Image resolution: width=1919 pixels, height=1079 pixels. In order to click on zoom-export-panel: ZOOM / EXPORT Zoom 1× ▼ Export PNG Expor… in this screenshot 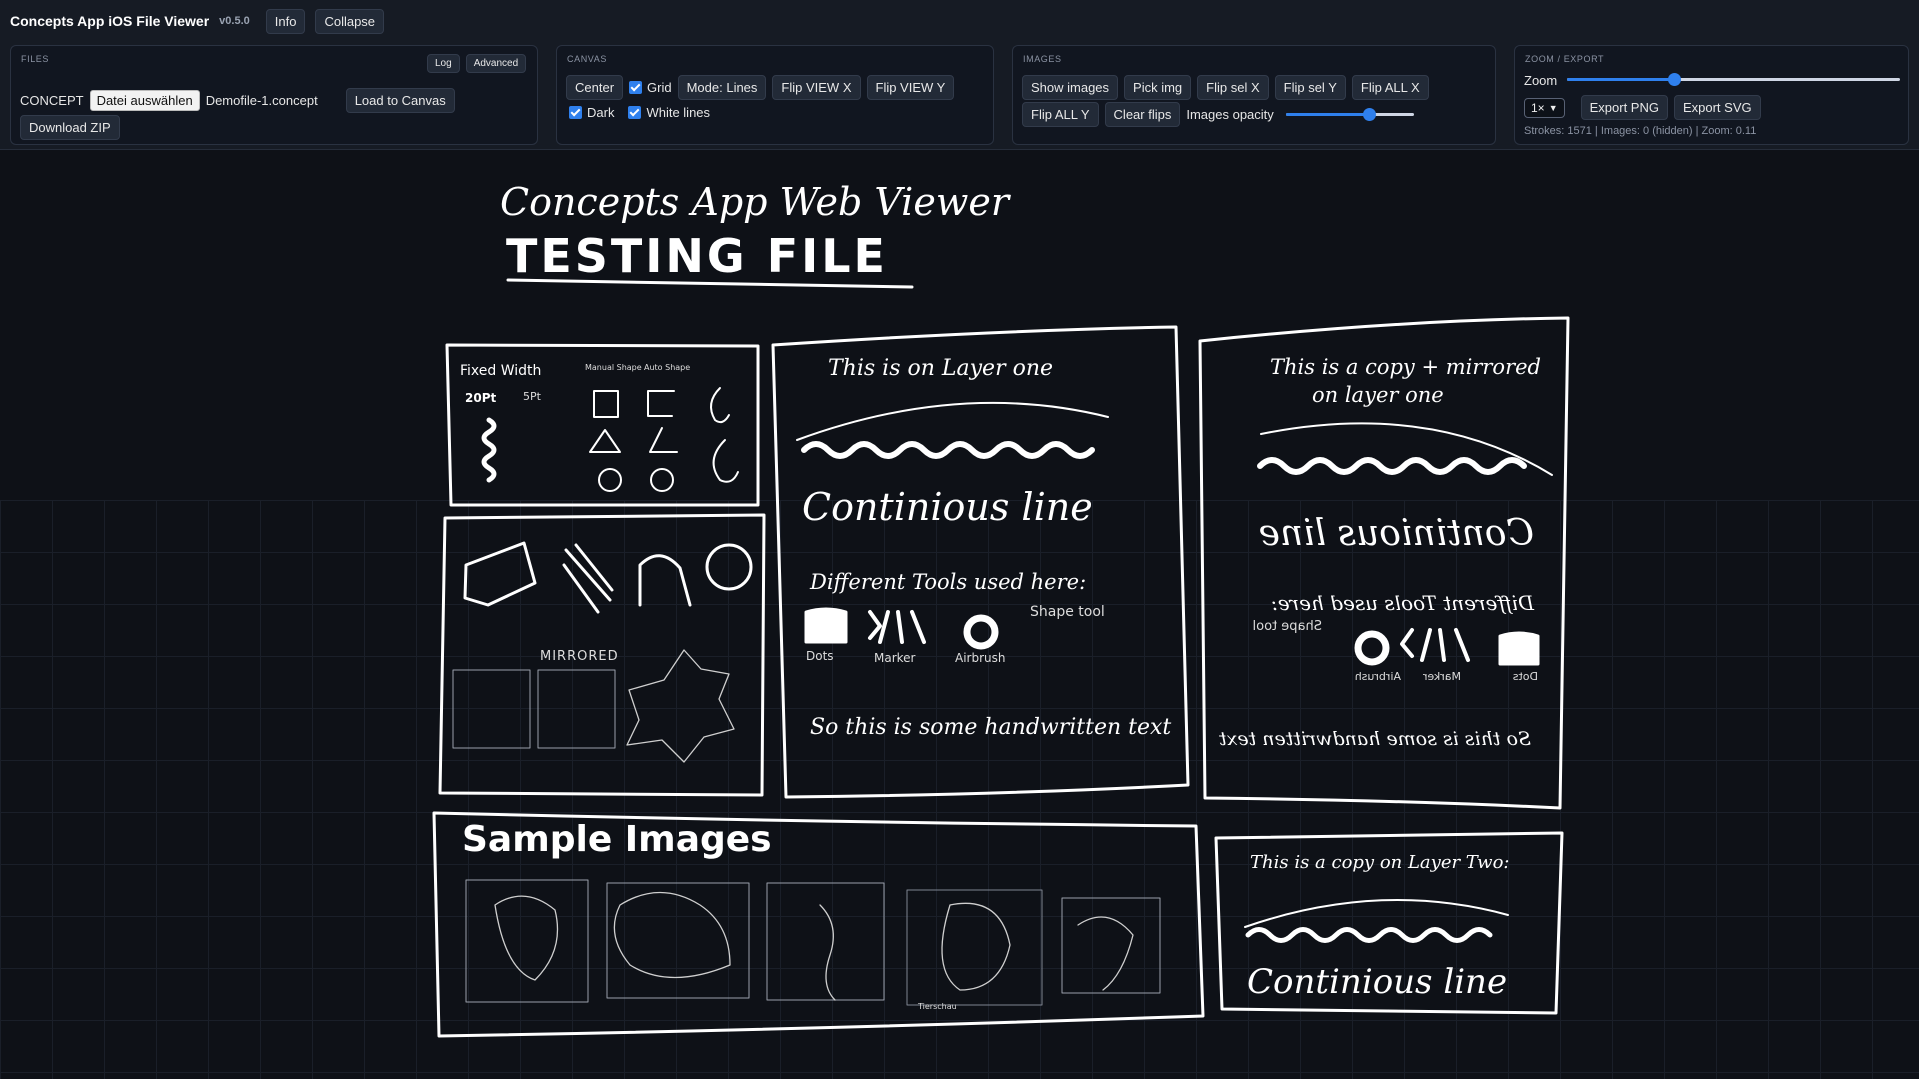, I will do `click(1711, 95)`.